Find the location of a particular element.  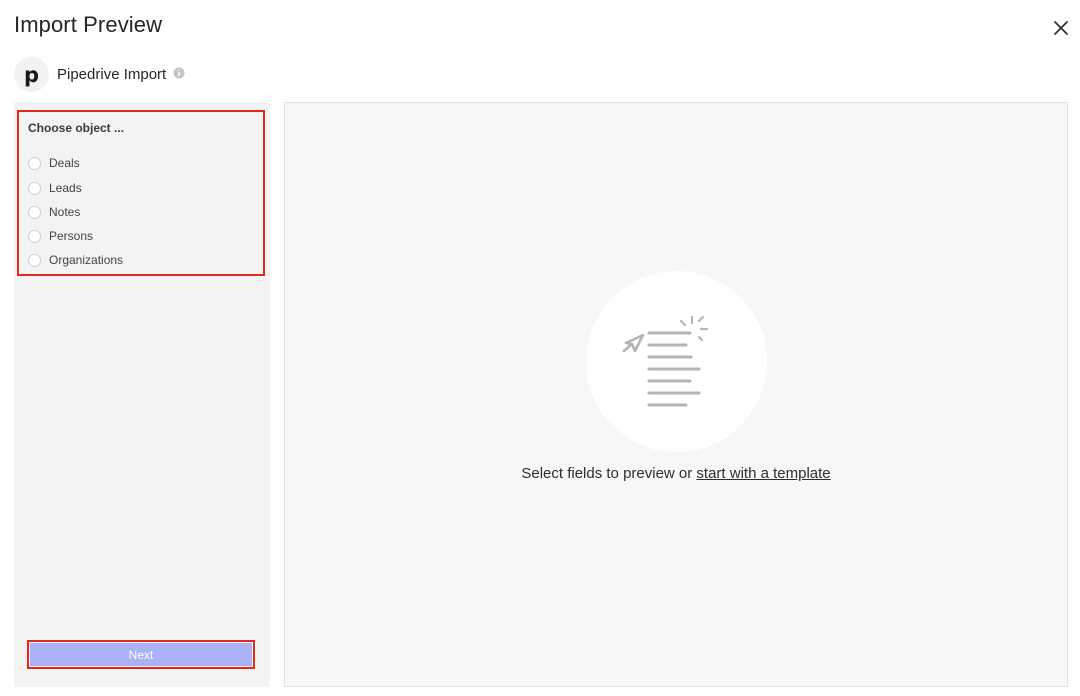

source-header: p Pipedrive Import is located at coordinates (99, 74).